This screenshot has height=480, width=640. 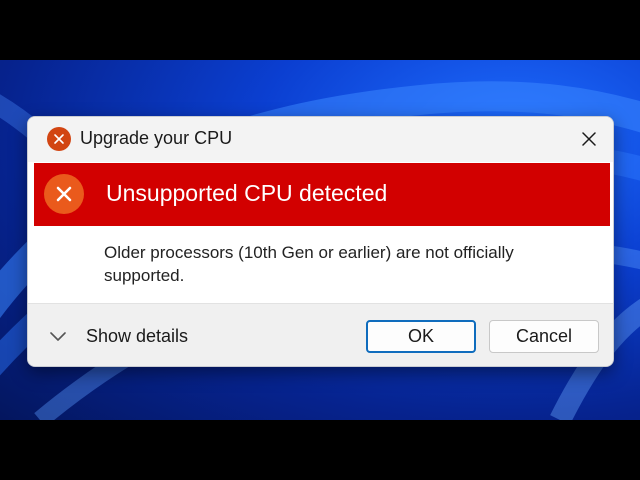 What do you see at coordinates (320, 139) in the screenshot?
I see `dialog-titlebar: Upgrade your CPU` at bounding box center [320, 139].